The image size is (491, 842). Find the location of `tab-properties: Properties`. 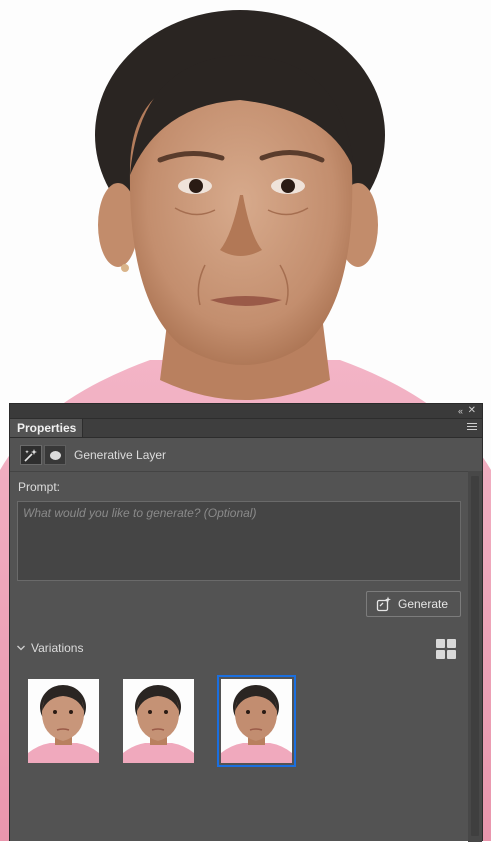

tab-properties: Properties is located at coordinates (47, 428).